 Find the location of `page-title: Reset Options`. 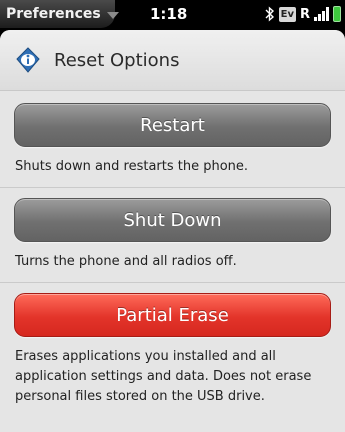

page-title: Reset Options is located at coordinates (117, 60).